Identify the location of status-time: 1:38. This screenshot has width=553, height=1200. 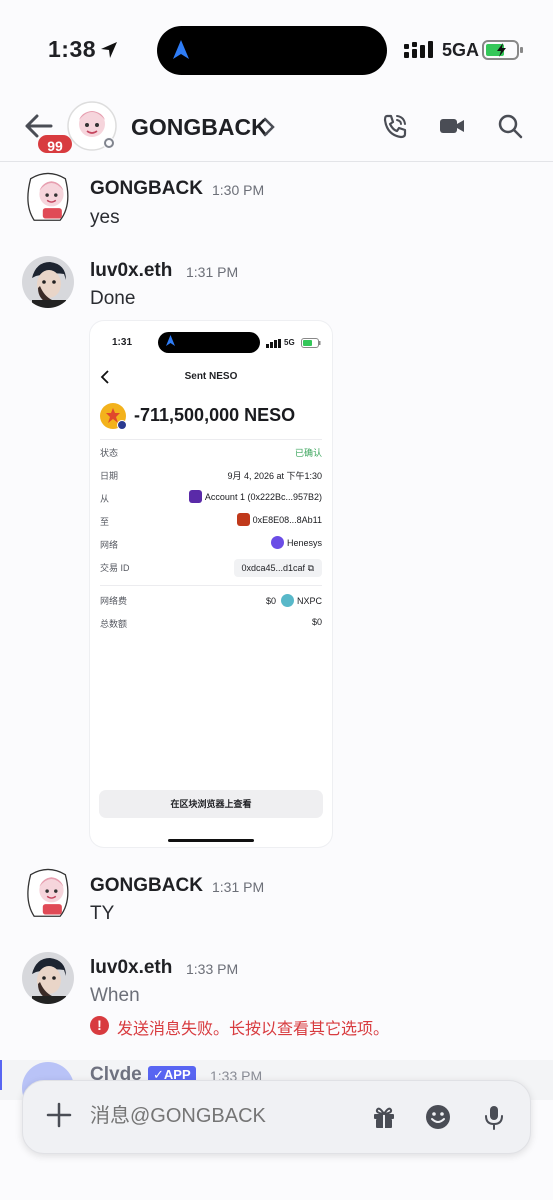
(72, 49).